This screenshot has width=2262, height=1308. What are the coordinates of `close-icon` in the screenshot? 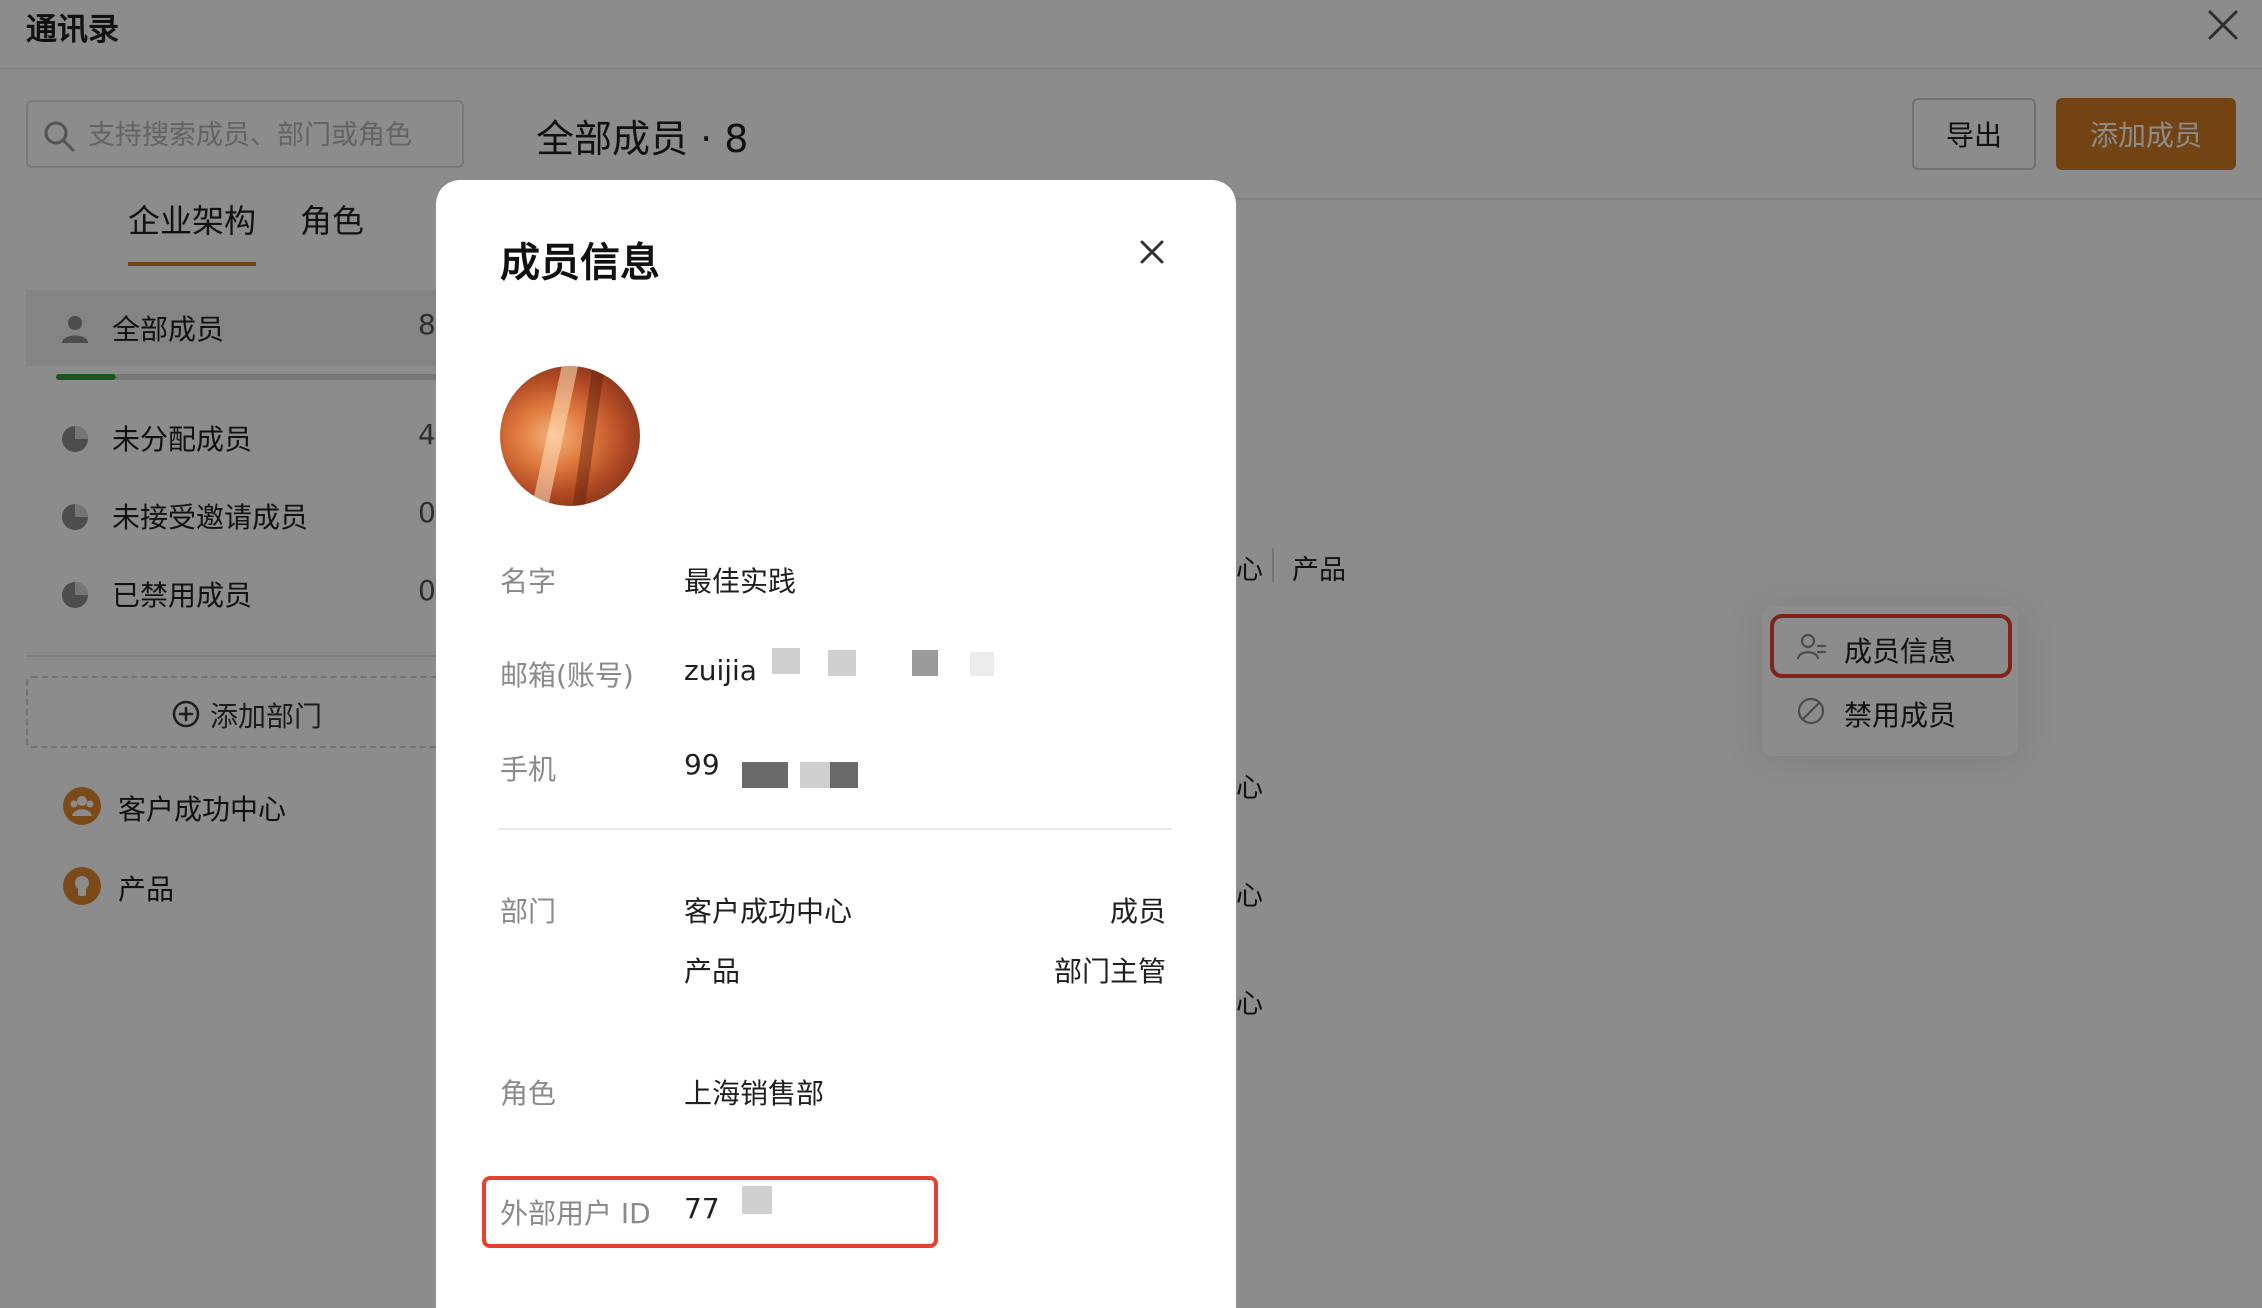 It's located at (1152, 252).